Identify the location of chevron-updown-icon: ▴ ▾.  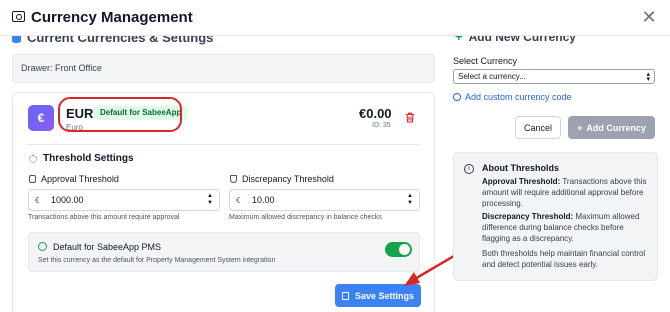
(648, 77).